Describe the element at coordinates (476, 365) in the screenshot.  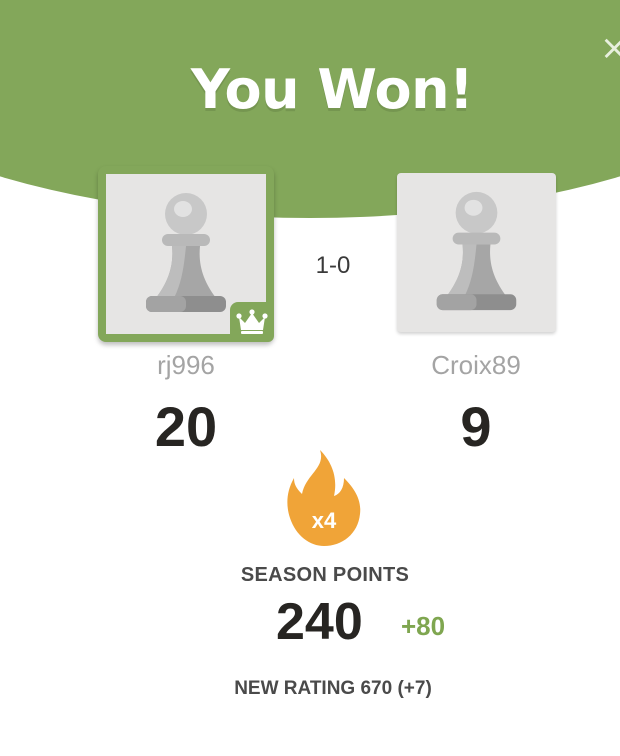
I see `opponent-username: Croix89` at that location.